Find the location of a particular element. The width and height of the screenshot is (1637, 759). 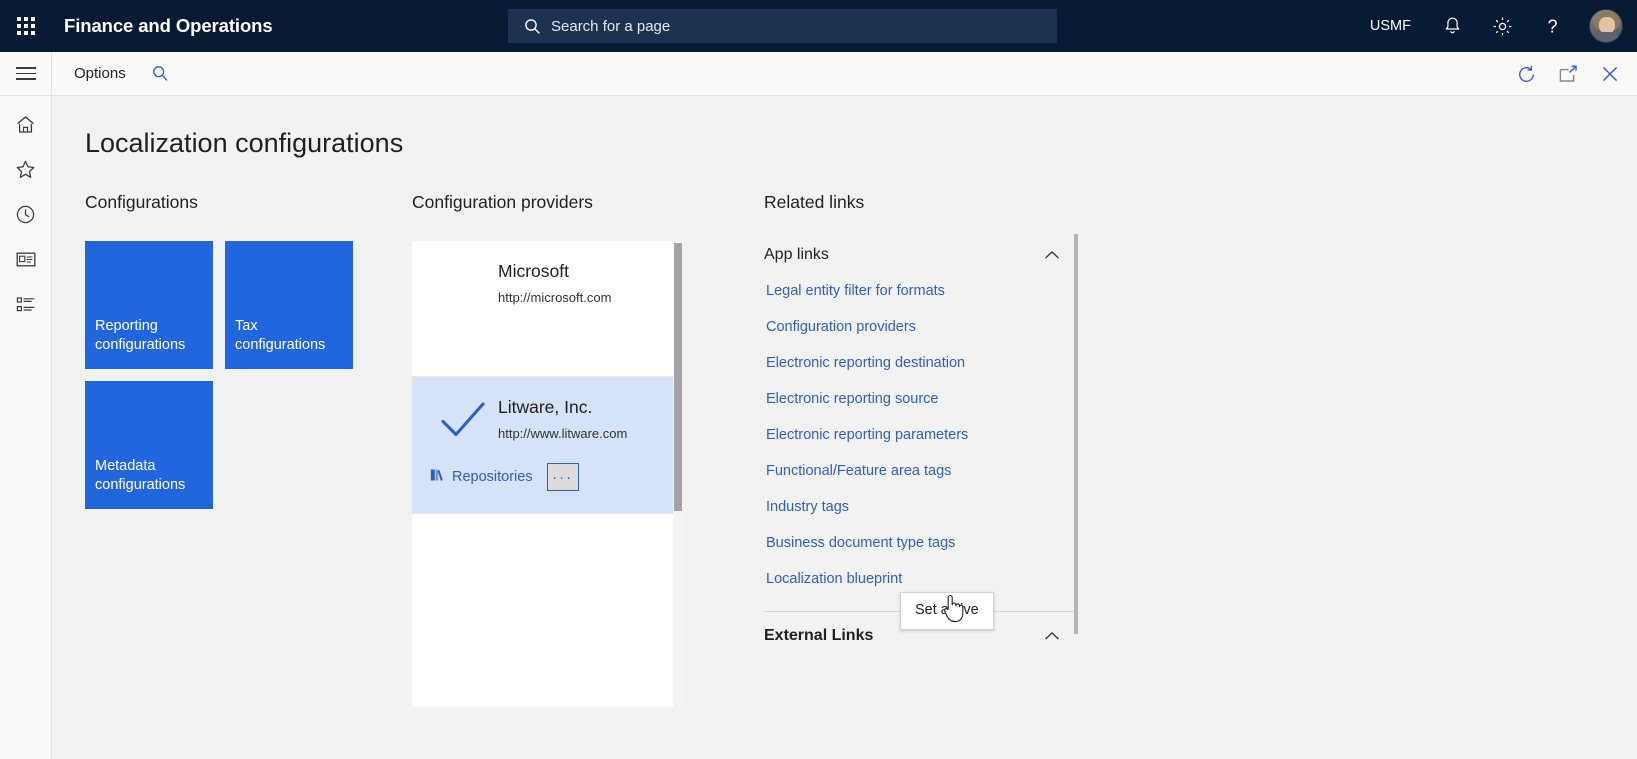

provider-list-scrollbar is located at coordinates (678, 474).